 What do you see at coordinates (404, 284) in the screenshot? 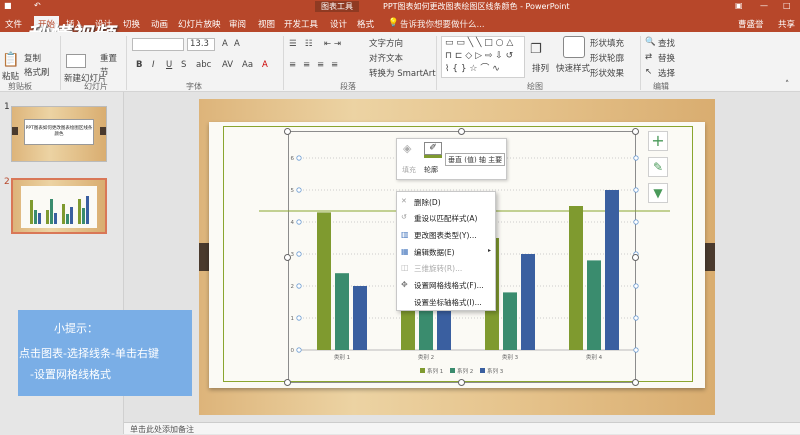
I see `format-gridlines-icon: ✥` at bounding box center [404, 284].